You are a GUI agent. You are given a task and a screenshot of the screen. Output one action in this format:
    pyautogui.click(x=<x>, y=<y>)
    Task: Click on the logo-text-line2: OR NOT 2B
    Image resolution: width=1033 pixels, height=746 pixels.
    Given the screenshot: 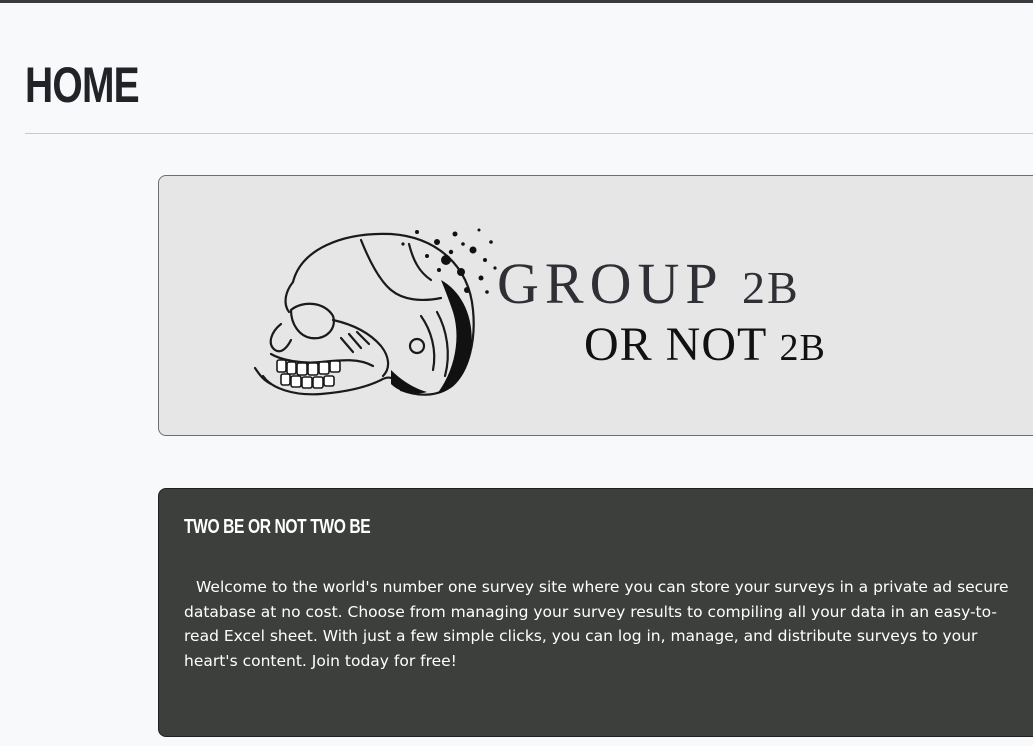 What is the action you would take?
    pyautogui.click(x=705, y=346)
    